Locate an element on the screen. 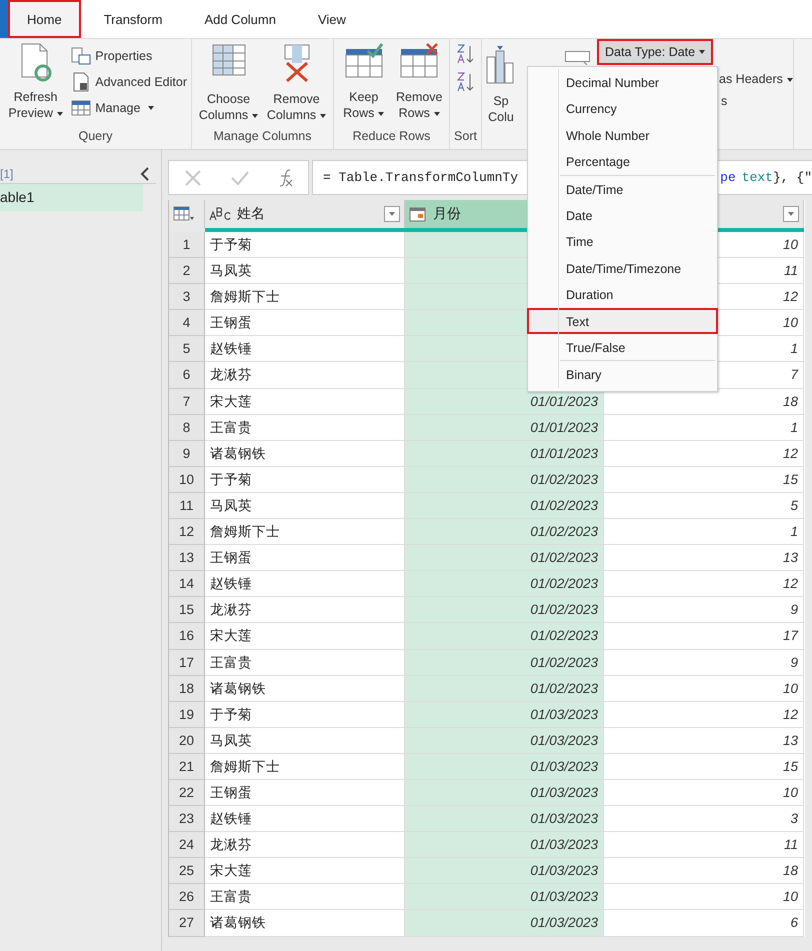  row-number: 22 is located at coordinates (187, 793).